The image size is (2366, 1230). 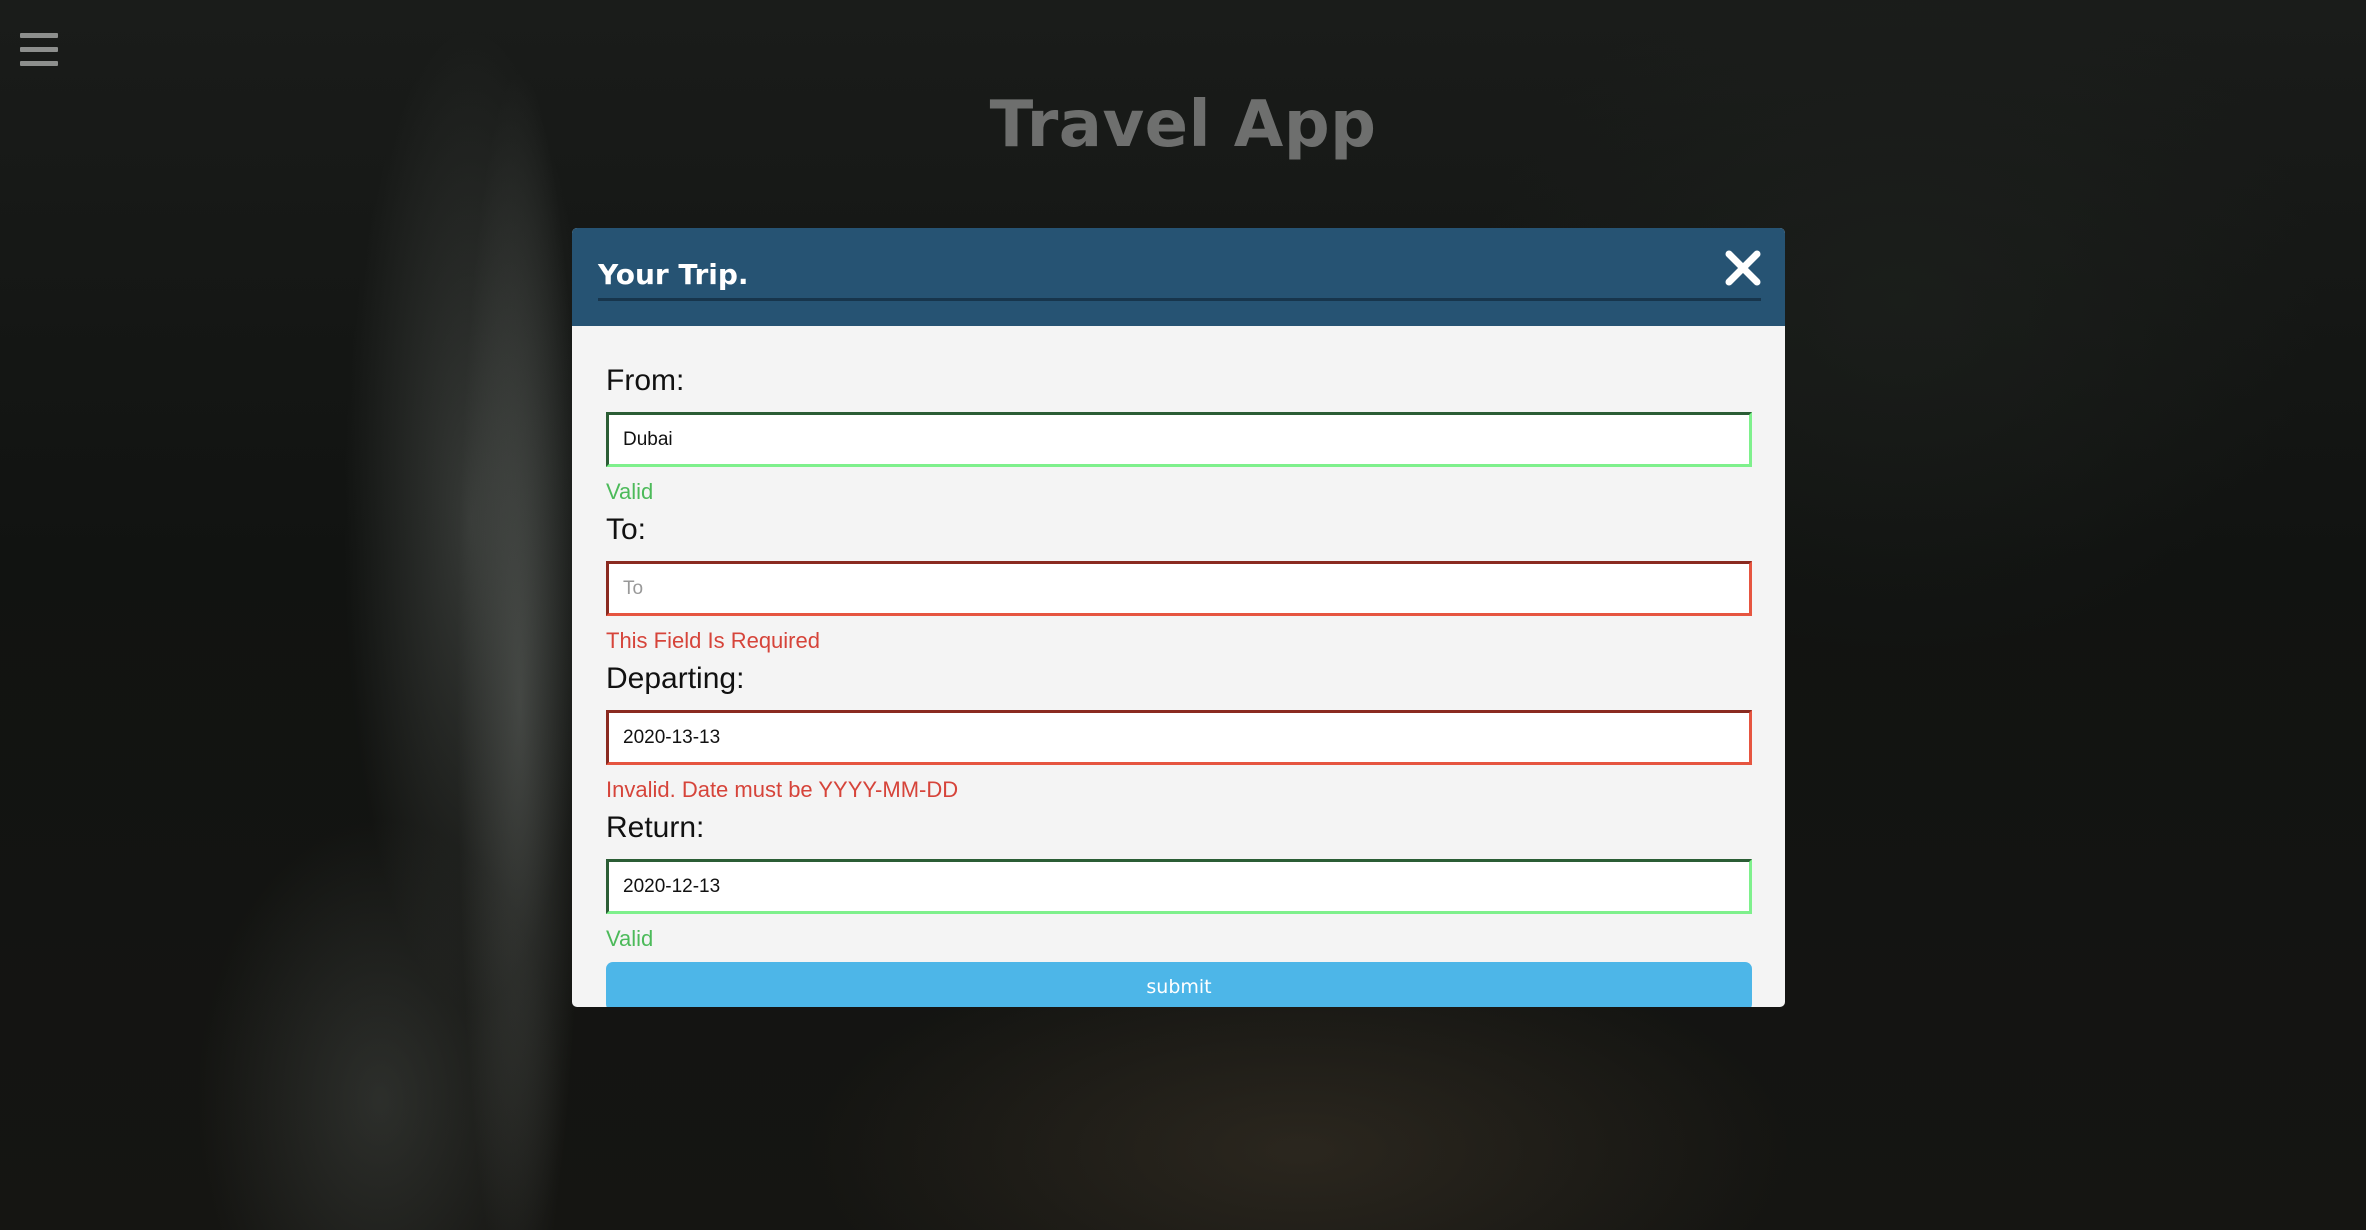 What do you see at coordinates (630, 938) in the screenshot?
I see `return-validation-message: Valid` at bounding box center [630, 938].